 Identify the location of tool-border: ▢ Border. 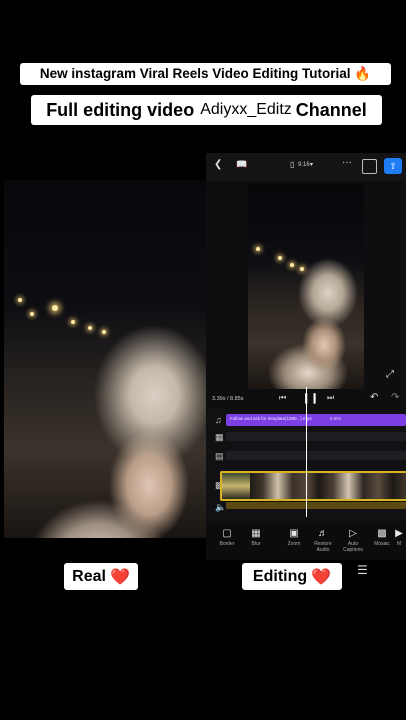
(227, 537).